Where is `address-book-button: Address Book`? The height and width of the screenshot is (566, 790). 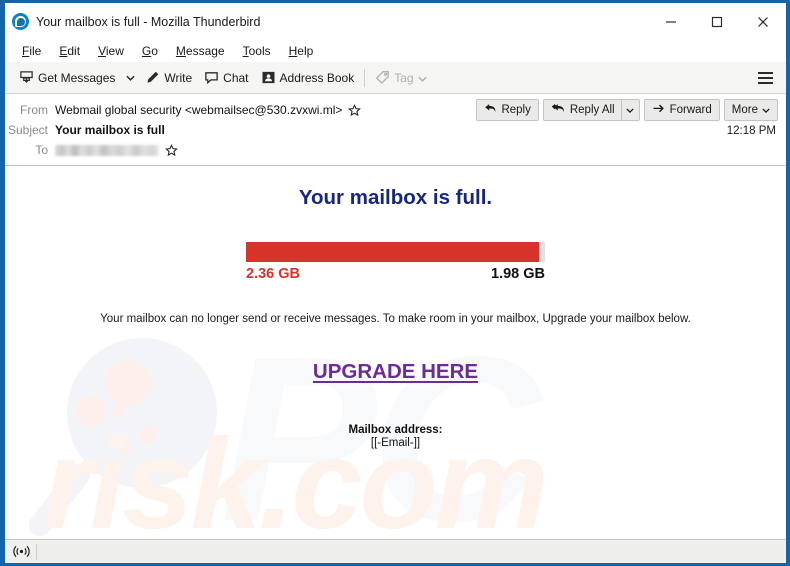
address-book-button: Address Book is located at coordinates (308, 78).